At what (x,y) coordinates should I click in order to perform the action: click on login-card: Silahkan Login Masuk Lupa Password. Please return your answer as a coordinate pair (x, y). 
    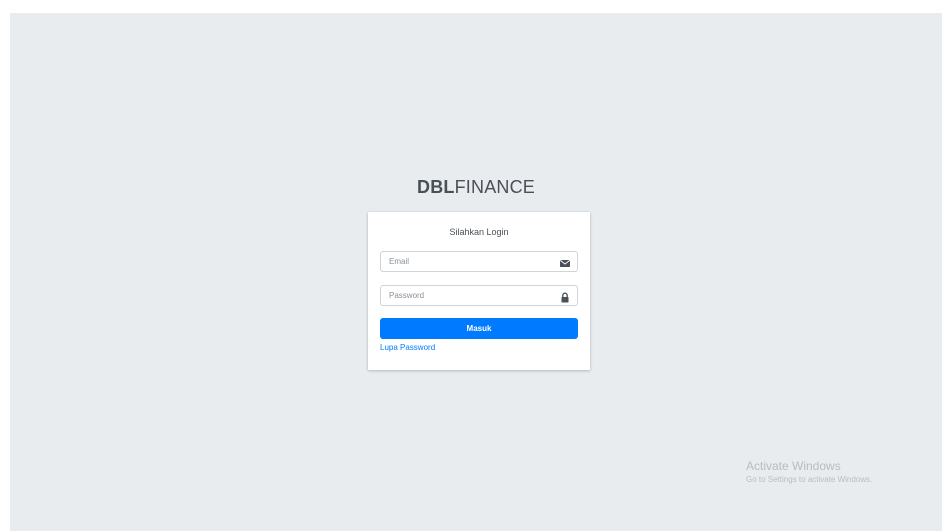
    Looking at the image, I should click on (479, 291).